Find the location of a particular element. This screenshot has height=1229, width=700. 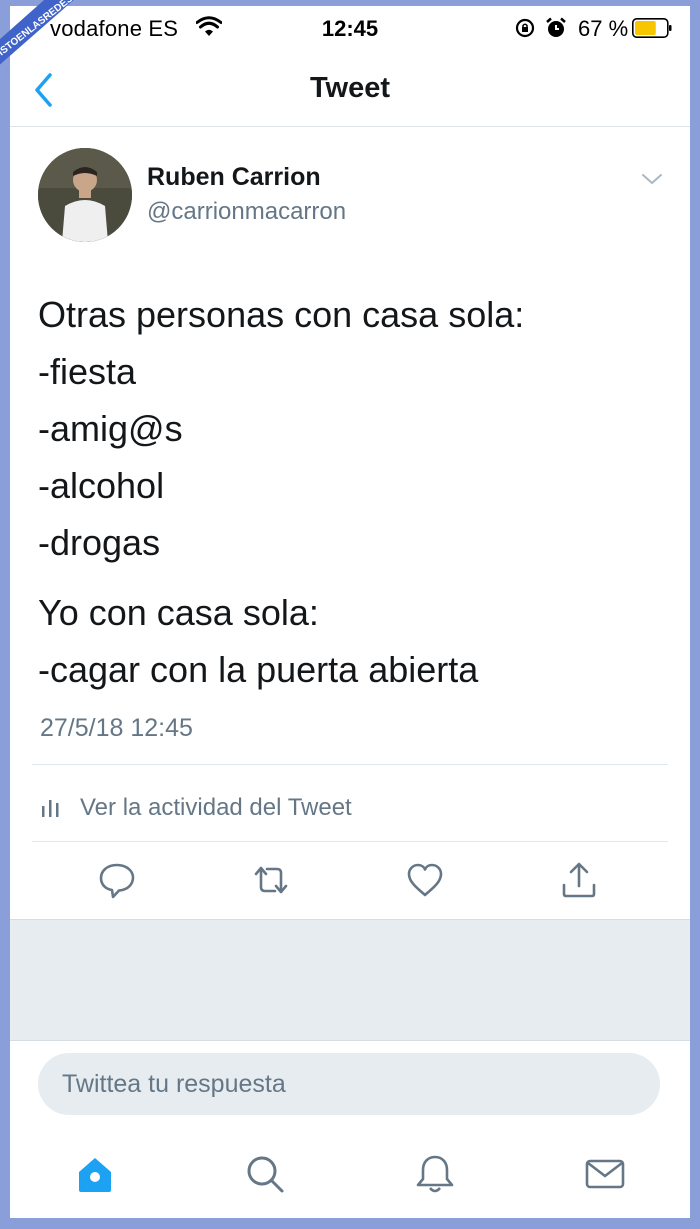

tweet-line: -drogas is located at coordinates (99, 542).